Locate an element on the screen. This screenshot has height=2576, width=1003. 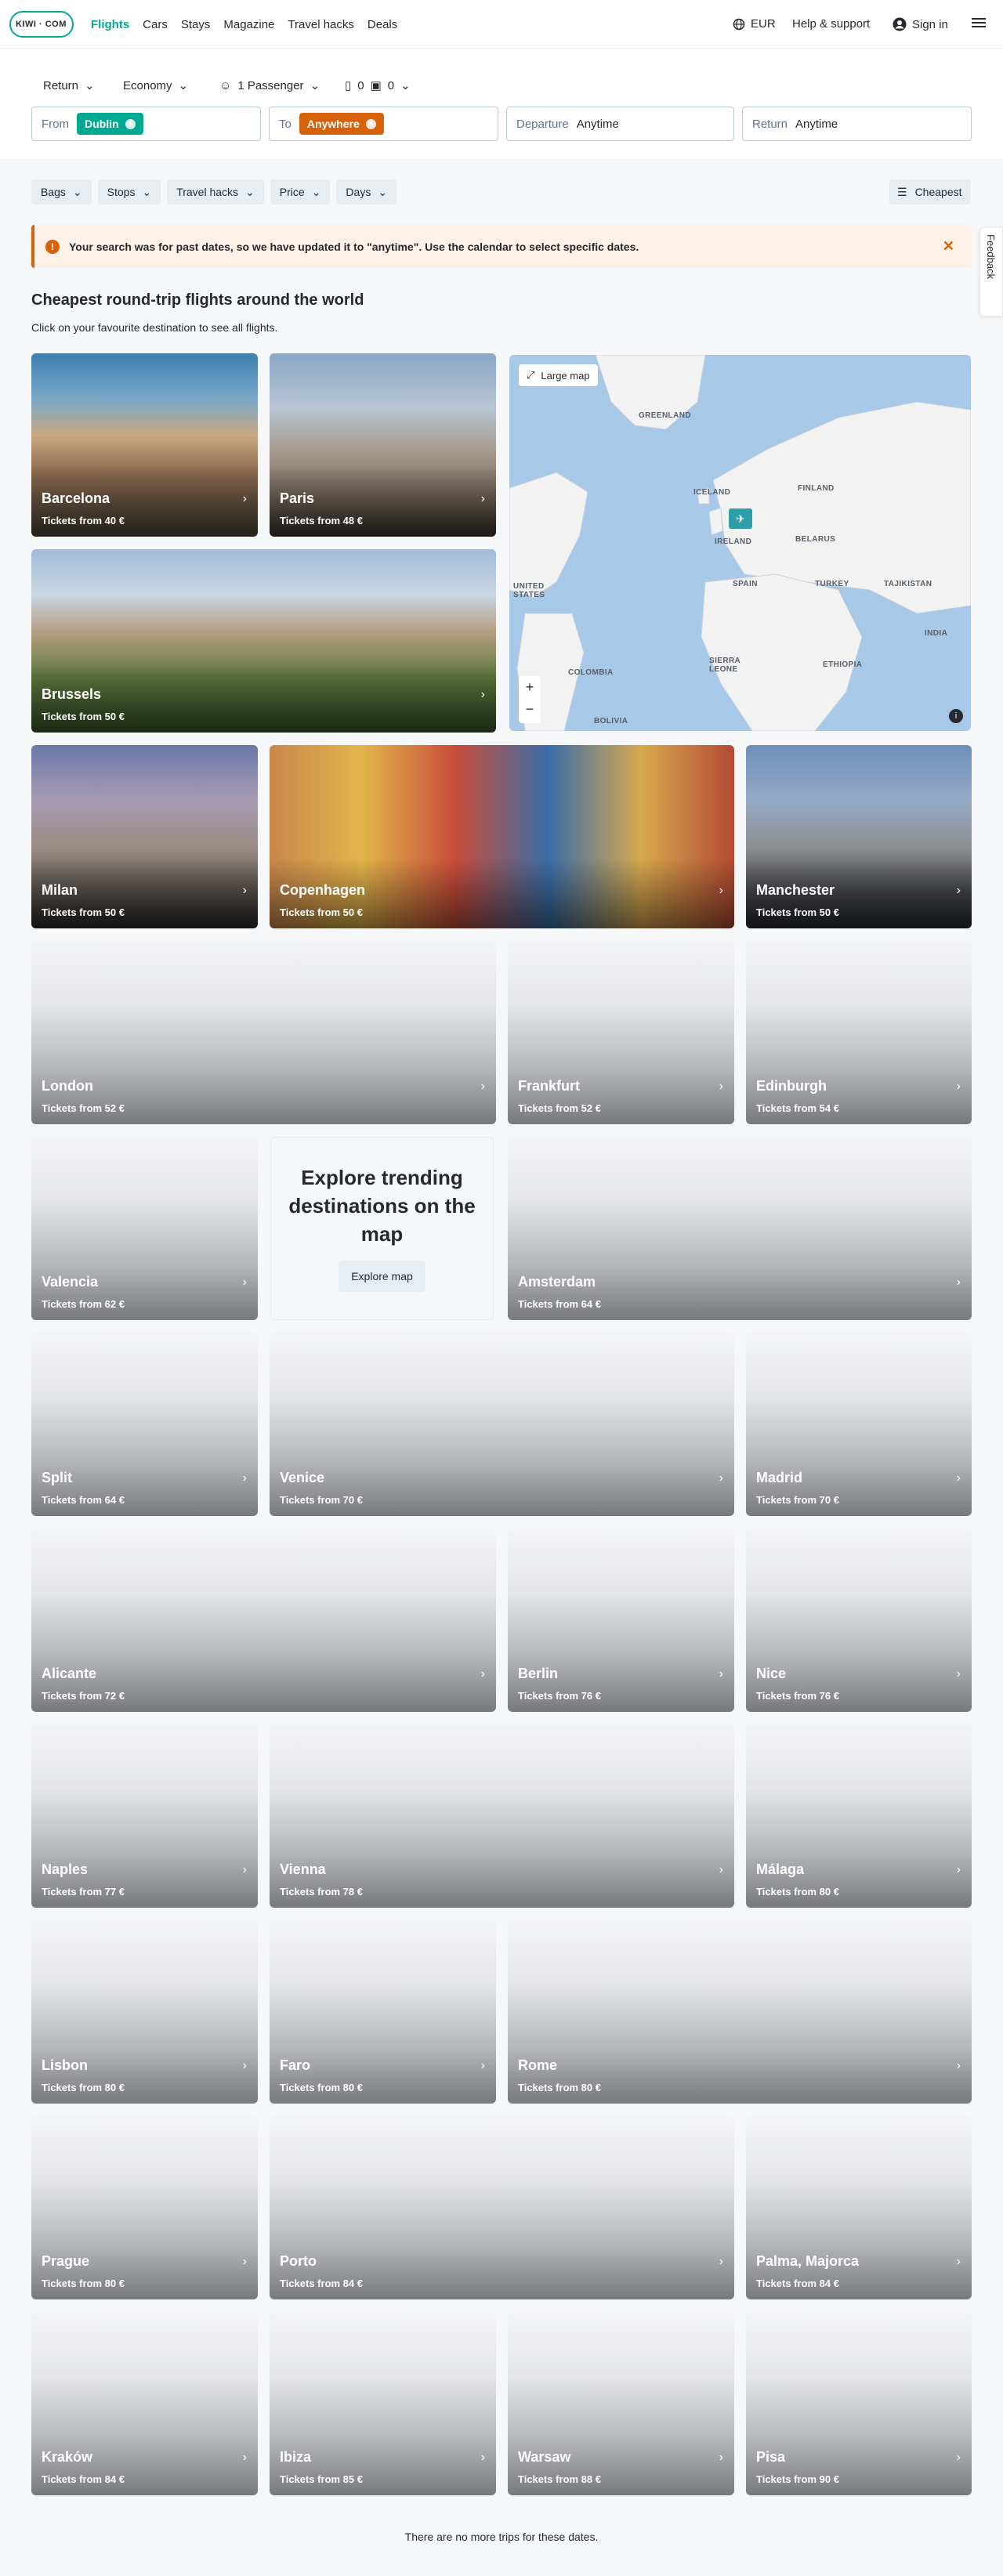
from-chip: Dublin ✕ is located at coordinates (110, 124).